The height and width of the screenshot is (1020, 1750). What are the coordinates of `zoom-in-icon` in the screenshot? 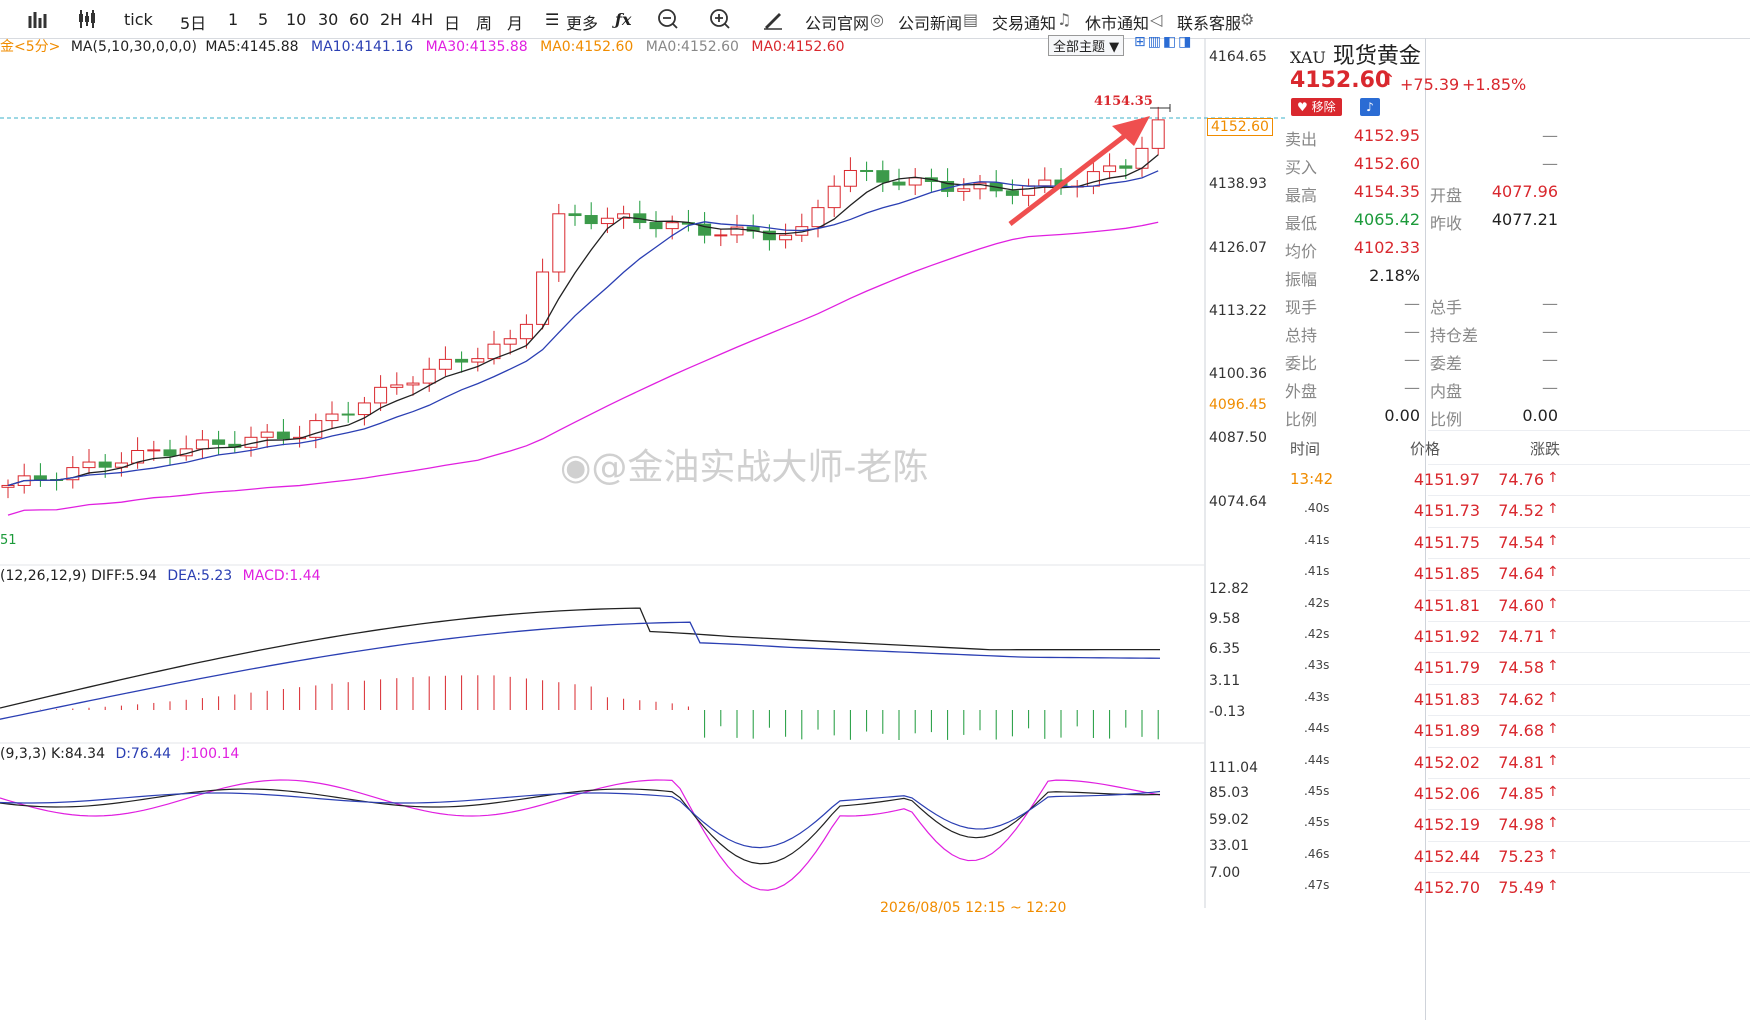 It's located at (720, 19).